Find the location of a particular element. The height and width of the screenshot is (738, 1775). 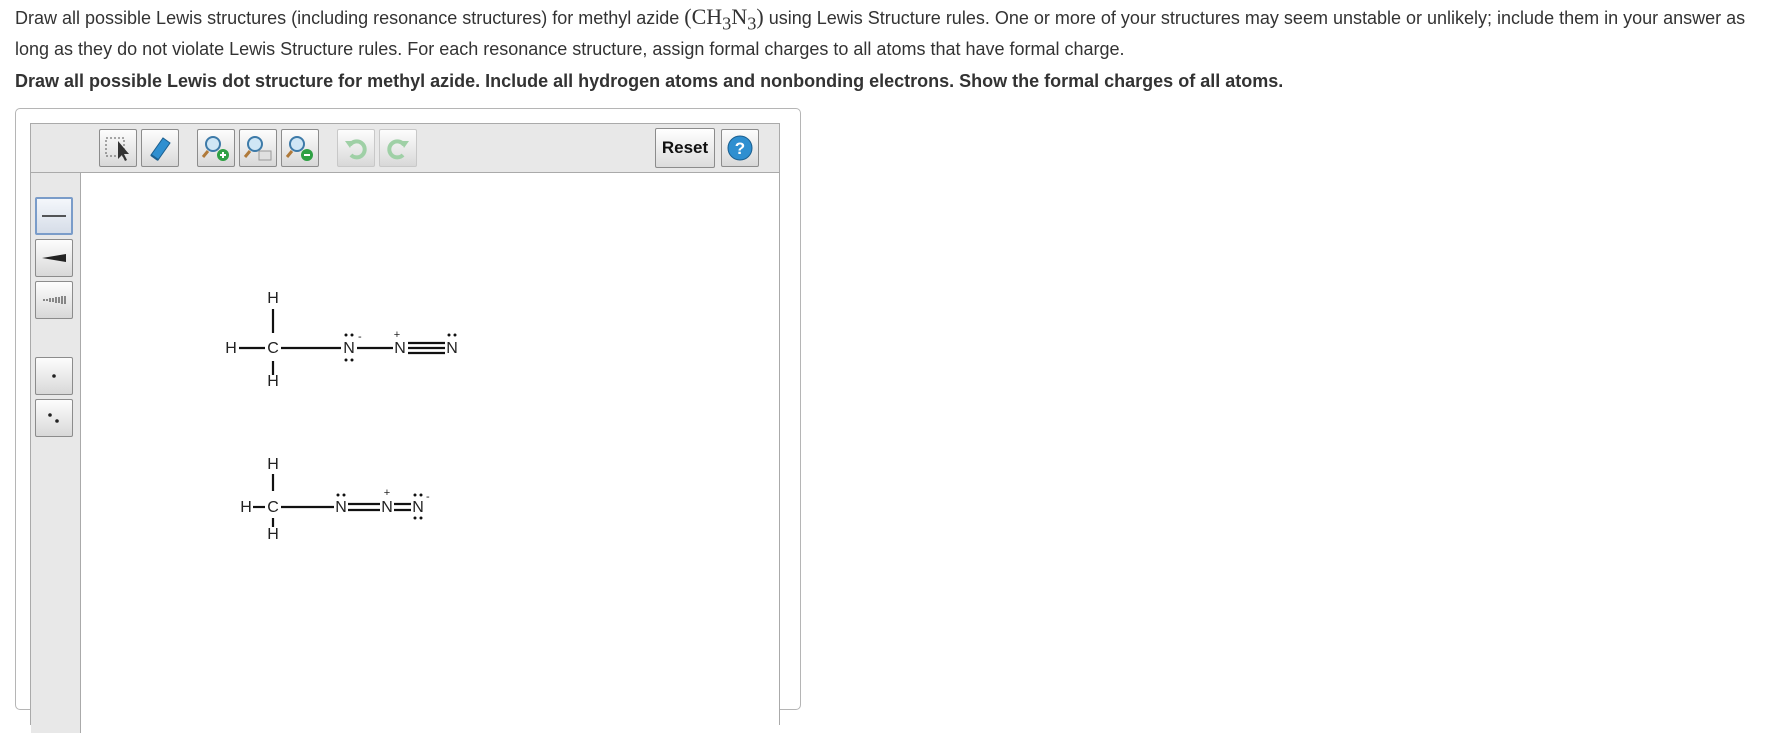

single-bond-button is located at coordinates (54, 216).